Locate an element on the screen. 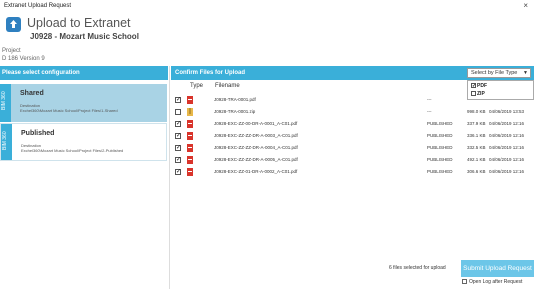 Image resolution: width=534 pixels, height=289 pixels. project-id: D 186 Version 9 is located at coordinates (23, 59).